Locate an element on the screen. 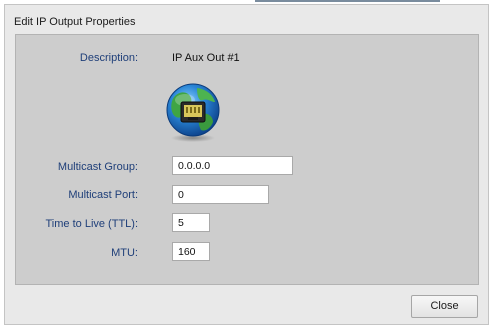 Image resolution: width=493 pixels, height=329 pixels. multicast-group-label: Multicast Group: is located at coordinates (97, 167).